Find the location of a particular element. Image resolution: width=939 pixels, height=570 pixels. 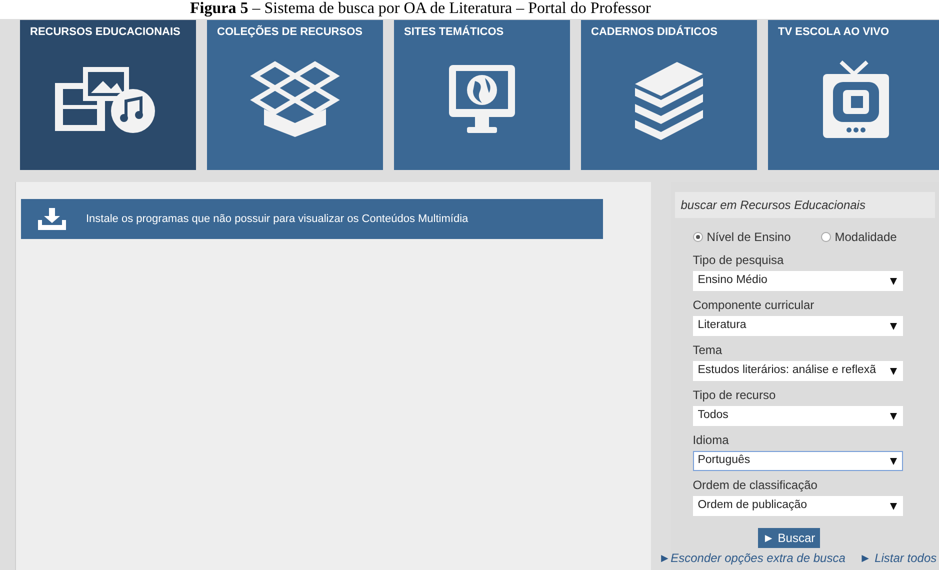

box-icon is located at coordinates (295, 100).